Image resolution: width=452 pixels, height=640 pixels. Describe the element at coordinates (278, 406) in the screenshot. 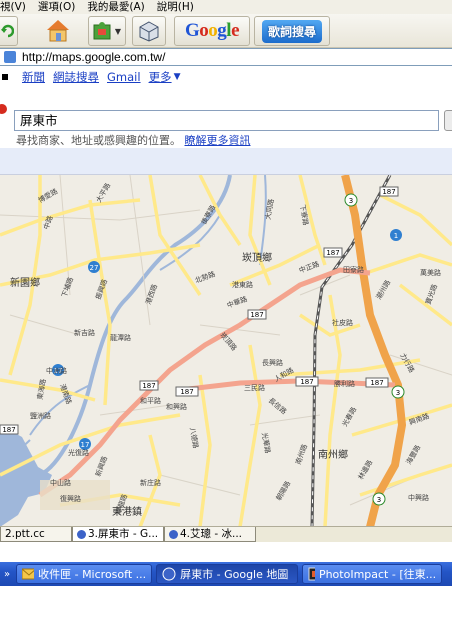

I see `svg-text: 長信路` at that location.